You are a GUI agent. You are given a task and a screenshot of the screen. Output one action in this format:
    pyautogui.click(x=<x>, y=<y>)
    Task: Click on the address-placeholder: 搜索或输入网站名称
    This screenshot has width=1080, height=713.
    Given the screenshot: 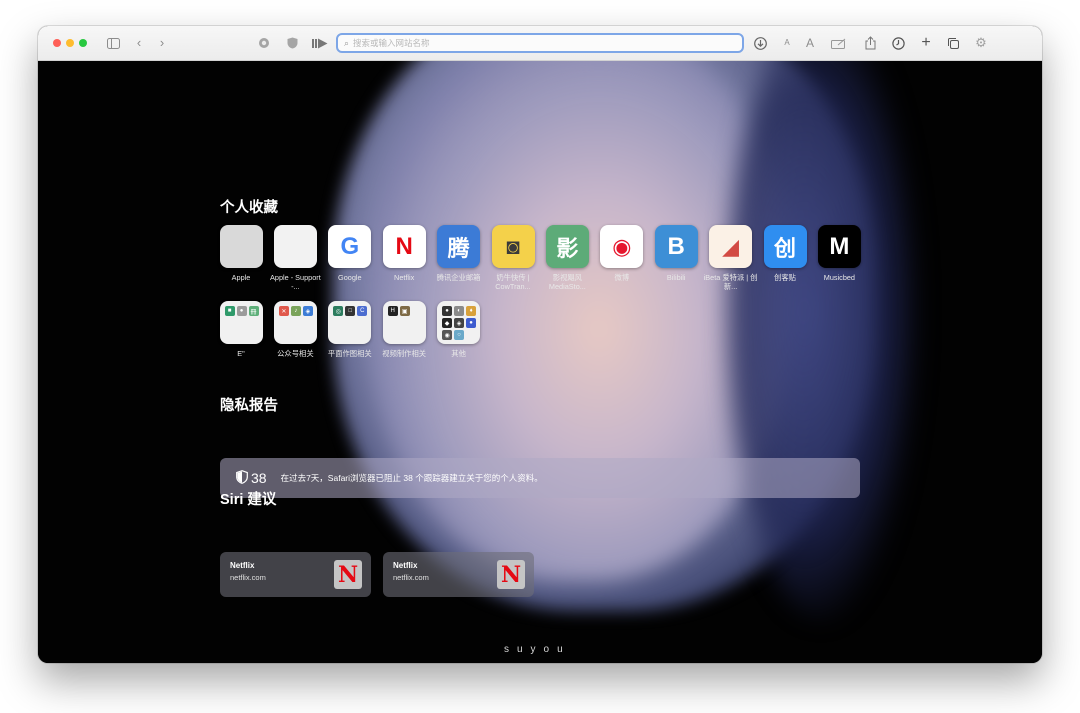 What is the action you would take?
    pyautogui.click(x=391, y=43)
    